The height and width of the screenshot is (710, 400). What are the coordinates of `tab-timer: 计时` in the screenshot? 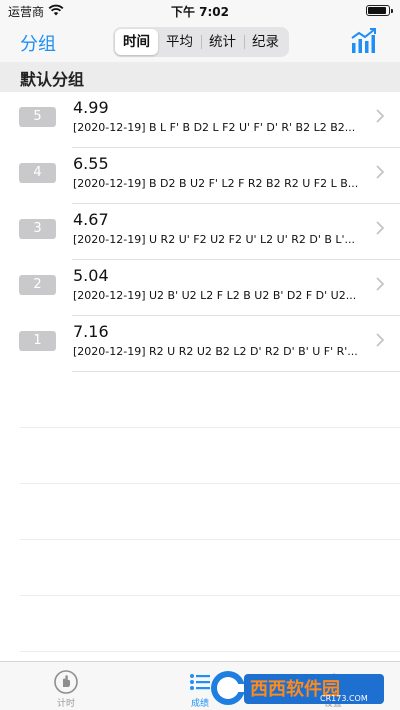 It's located at (66, 686).